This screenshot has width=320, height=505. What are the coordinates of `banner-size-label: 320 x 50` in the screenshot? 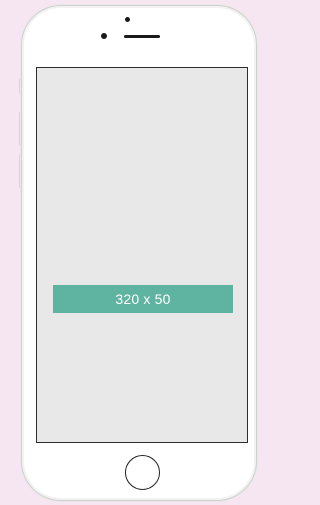 It's located at (143, 299).